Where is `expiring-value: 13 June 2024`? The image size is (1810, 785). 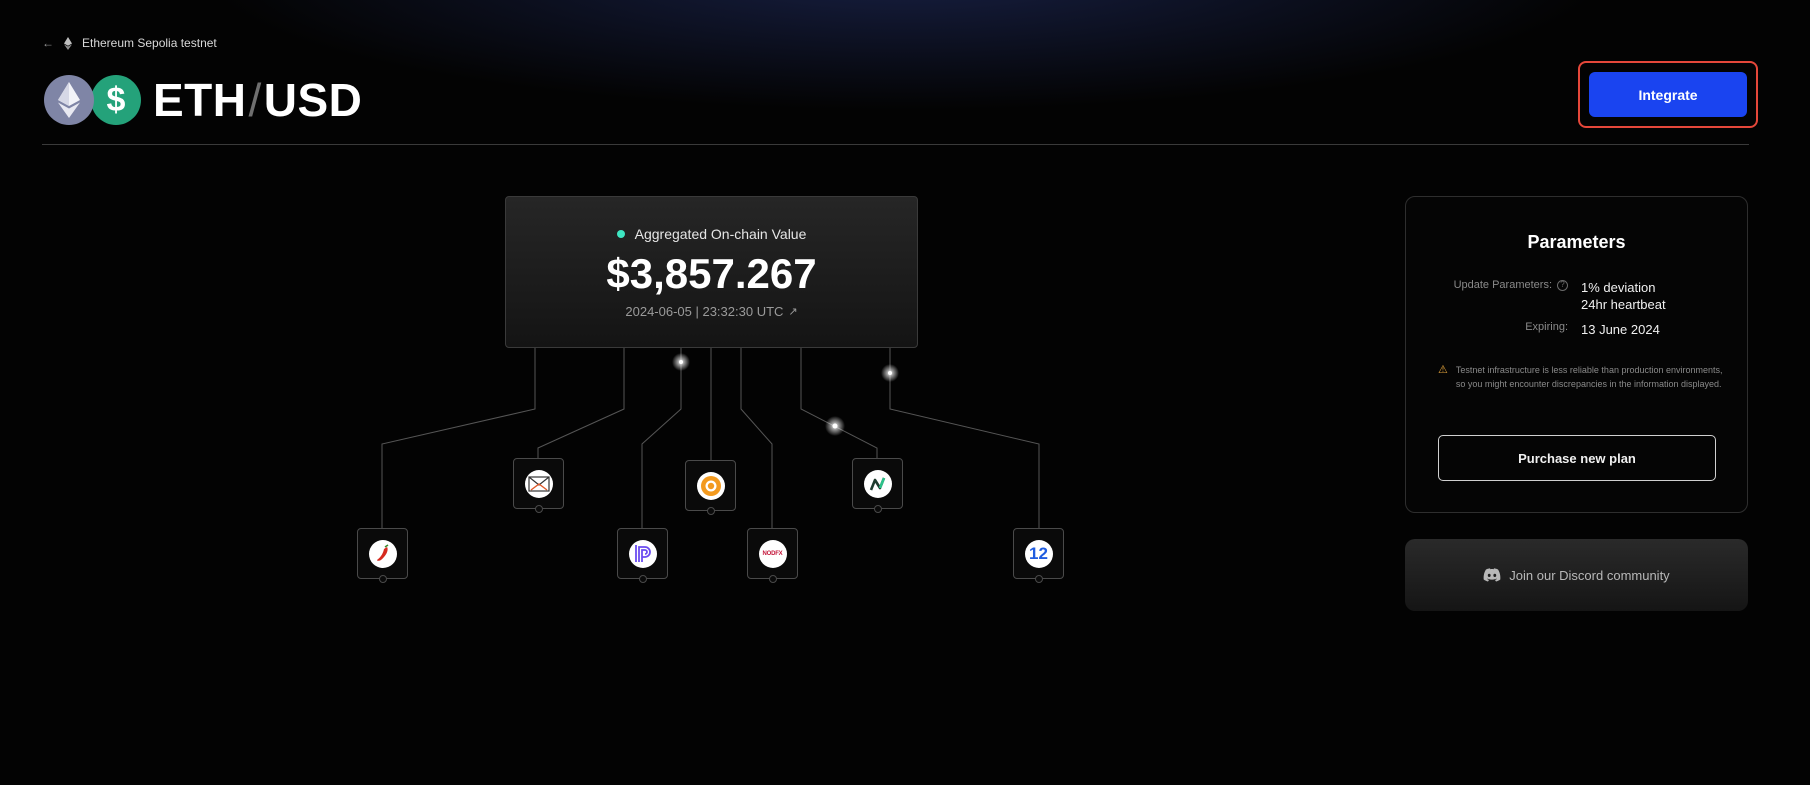
expiring-value: 13 June 2024 is located at coordinates (1620, 329).